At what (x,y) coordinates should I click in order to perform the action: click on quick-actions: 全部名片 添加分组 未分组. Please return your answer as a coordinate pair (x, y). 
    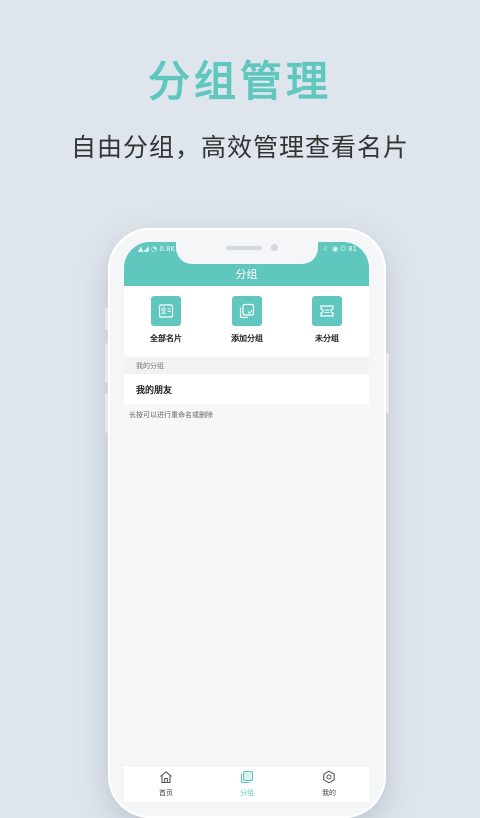
    Looking at the image, I should click on (246, 321).